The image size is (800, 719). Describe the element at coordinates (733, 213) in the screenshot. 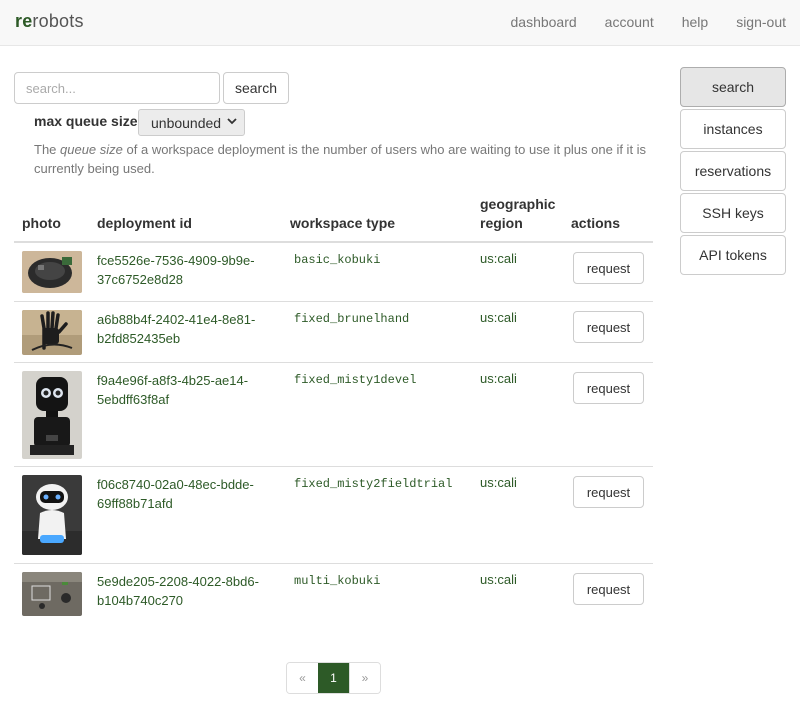

I see `sidebar-item-ssh-keys: SSH keys` at that location.